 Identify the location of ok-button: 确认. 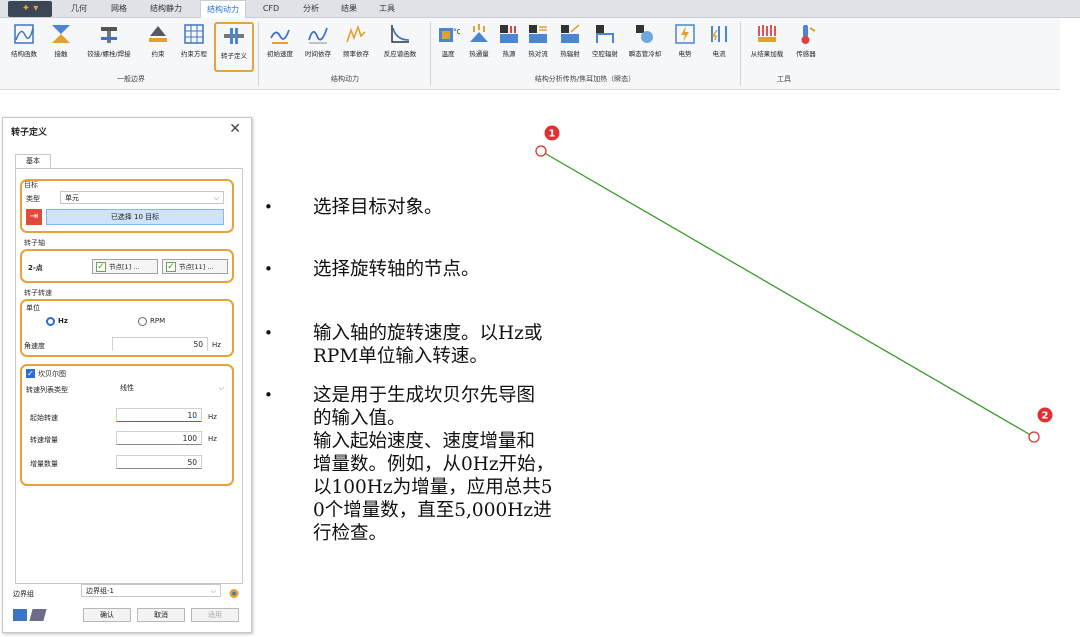
(107, 615).